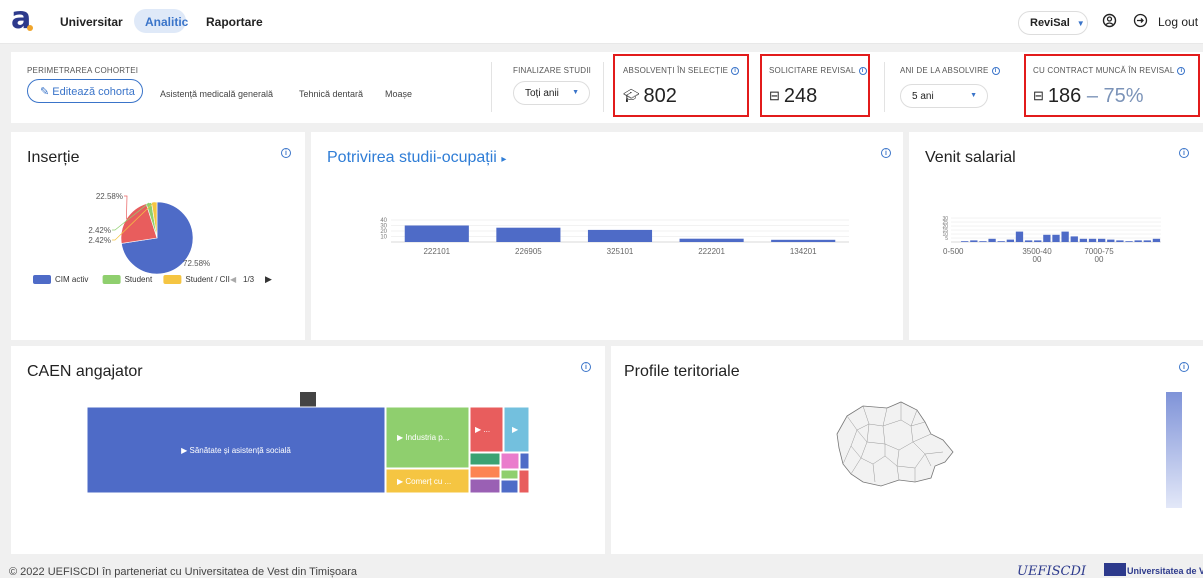 This screenshot has height=578, width=1203. What do you see at coordinates (71, 279) in the screenshot?
I see `legend-label: CIM activ` at bounding box center [71, 279].